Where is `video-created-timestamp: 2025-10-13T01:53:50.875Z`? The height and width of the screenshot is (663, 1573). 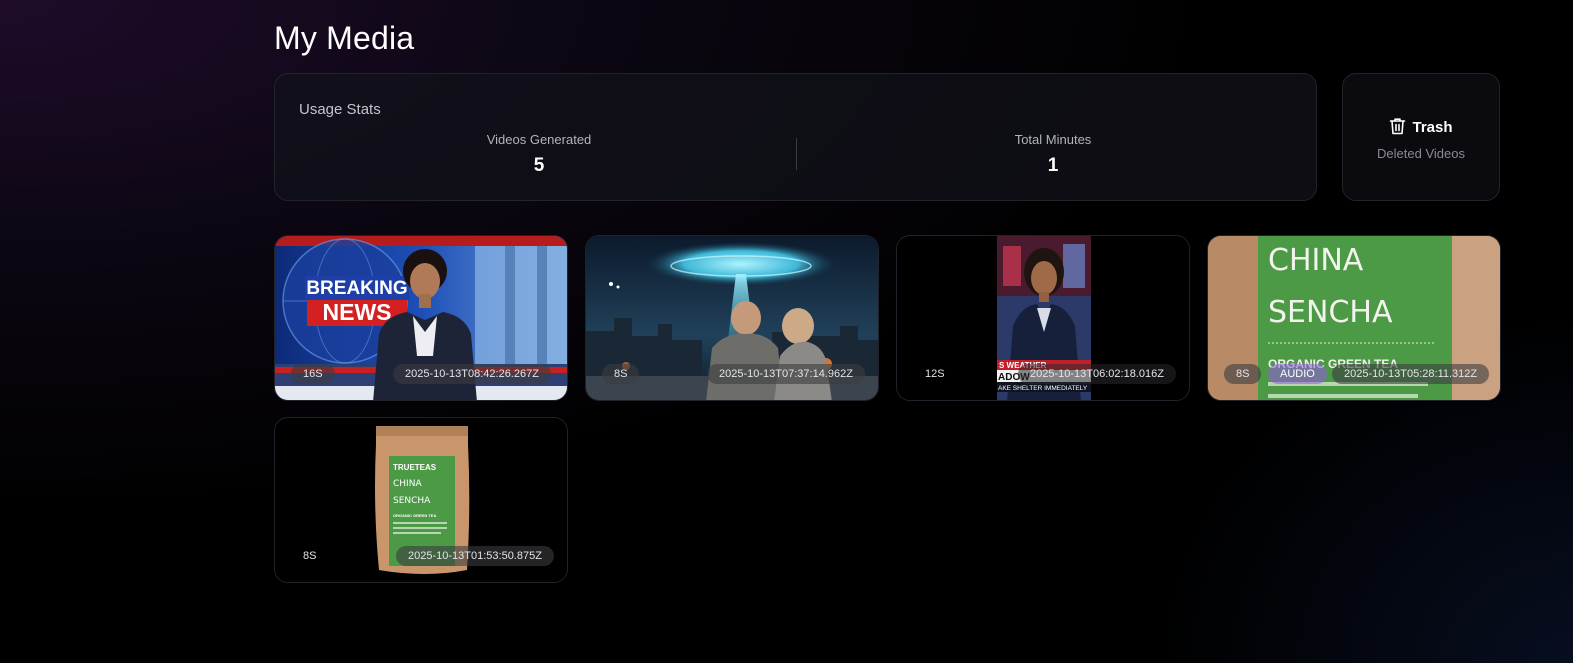
video-created-timestamp: 2025-10-13T01:53:50.875Z is located at coordinates (475, 556).